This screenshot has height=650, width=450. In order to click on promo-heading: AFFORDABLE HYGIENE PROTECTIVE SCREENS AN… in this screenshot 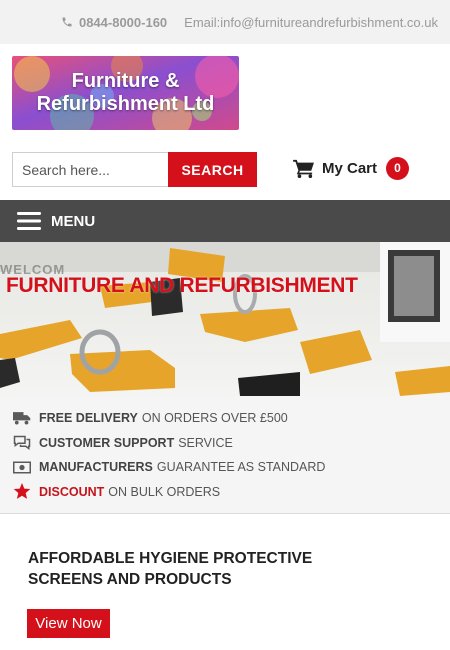, I will do `click(170, 569)`.